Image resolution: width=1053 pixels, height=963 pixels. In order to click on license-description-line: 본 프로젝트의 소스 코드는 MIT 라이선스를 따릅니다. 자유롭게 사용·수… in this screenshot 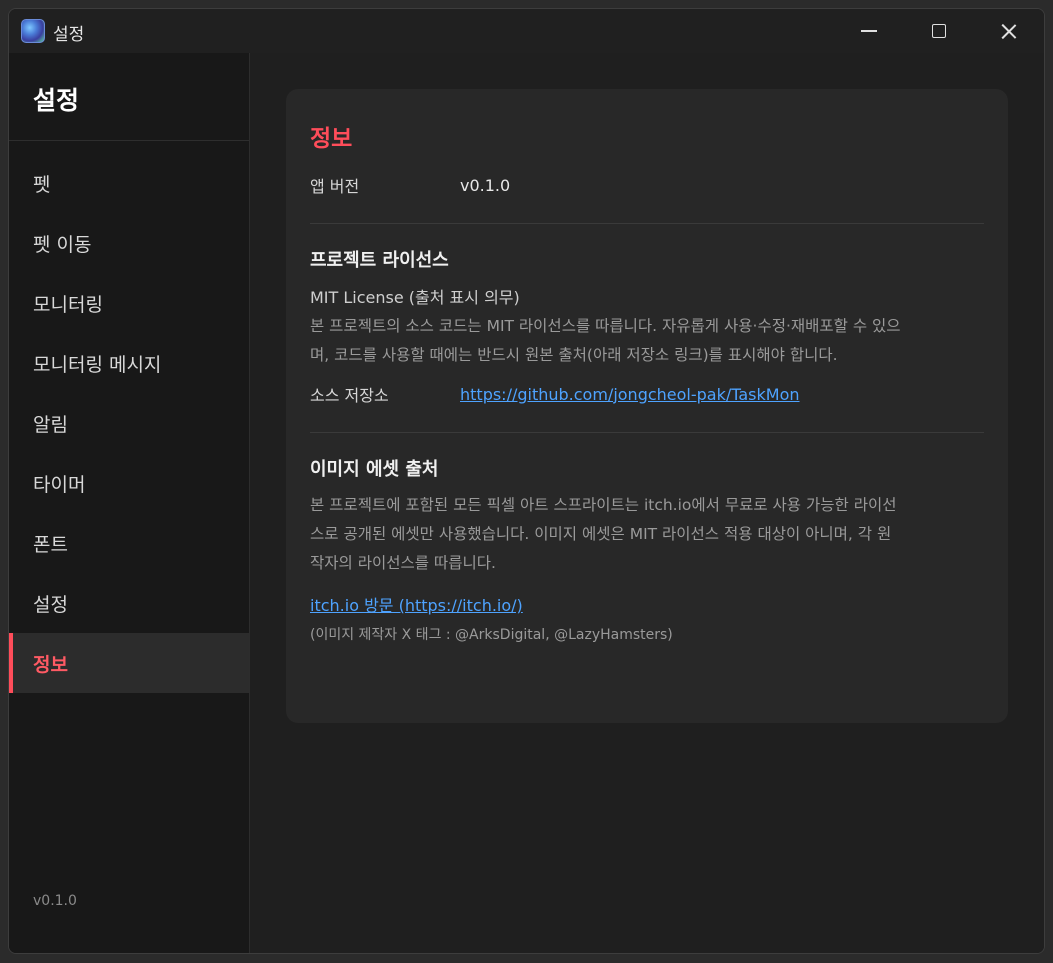, I will do `click(605, 326)`.